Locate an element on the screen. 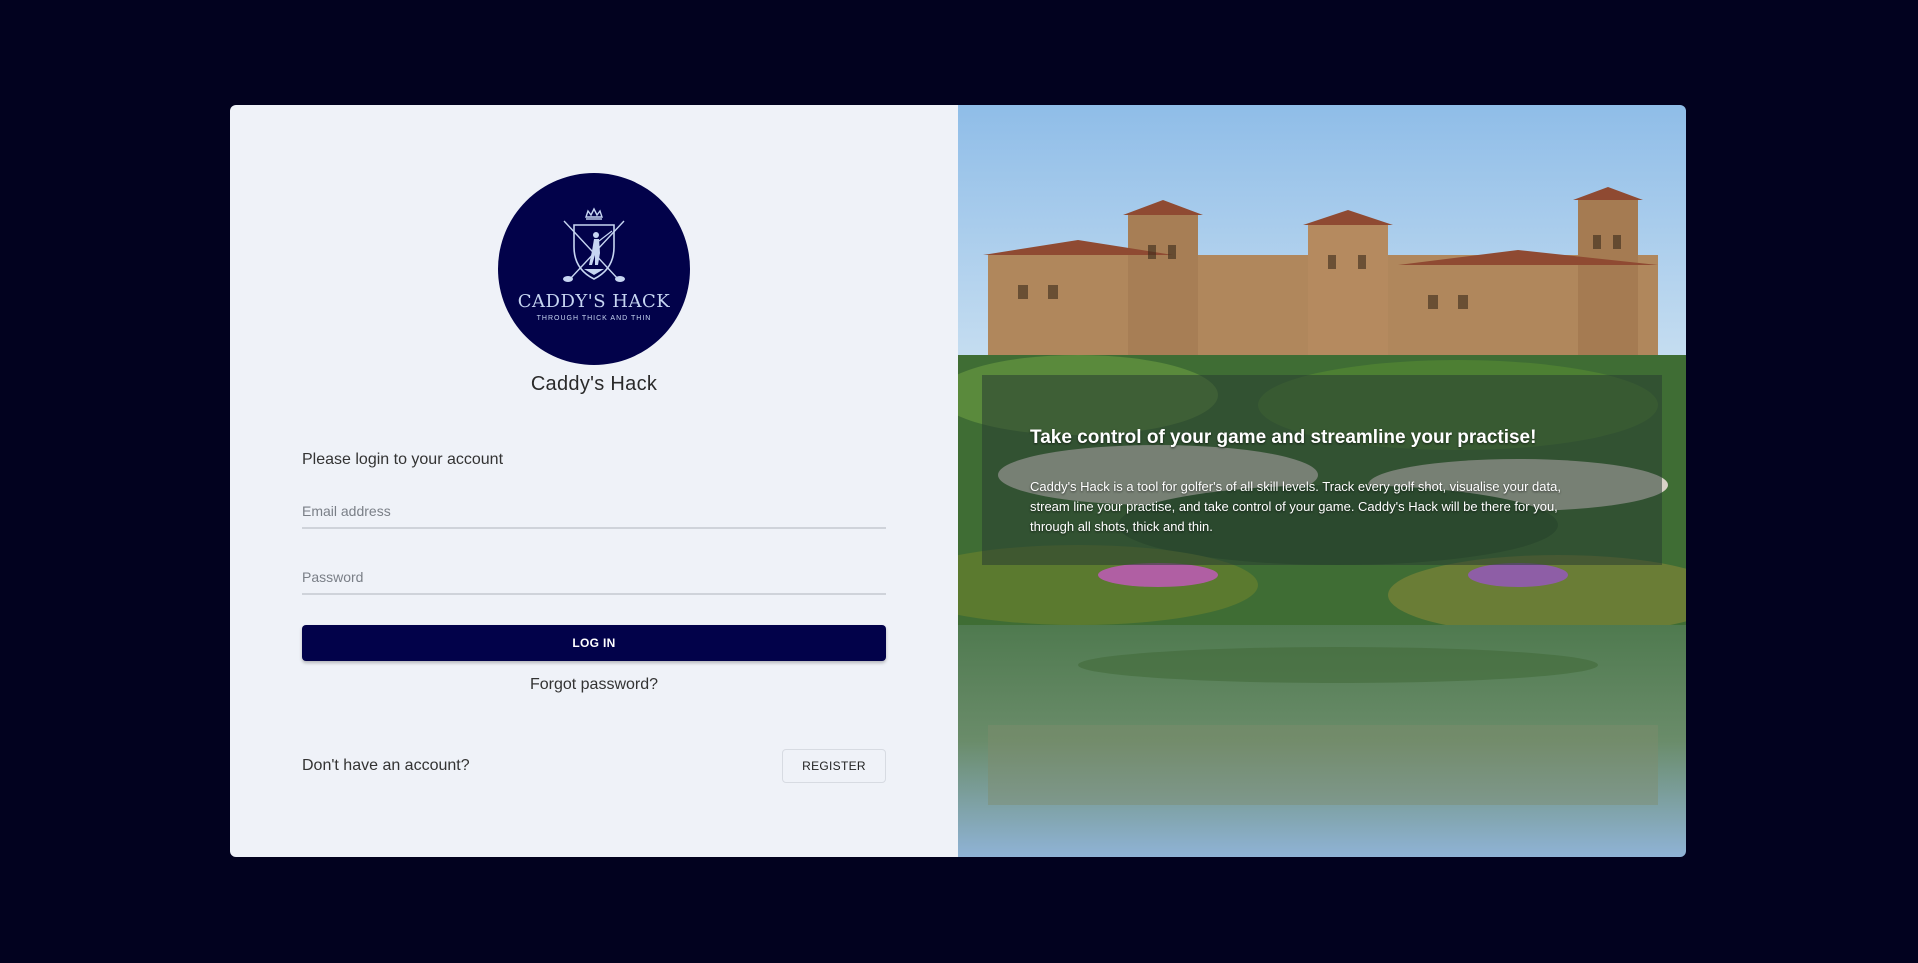 This screenshot has height=963, width=1918. register-button: REGISTER is located at coordinates (834, 766).